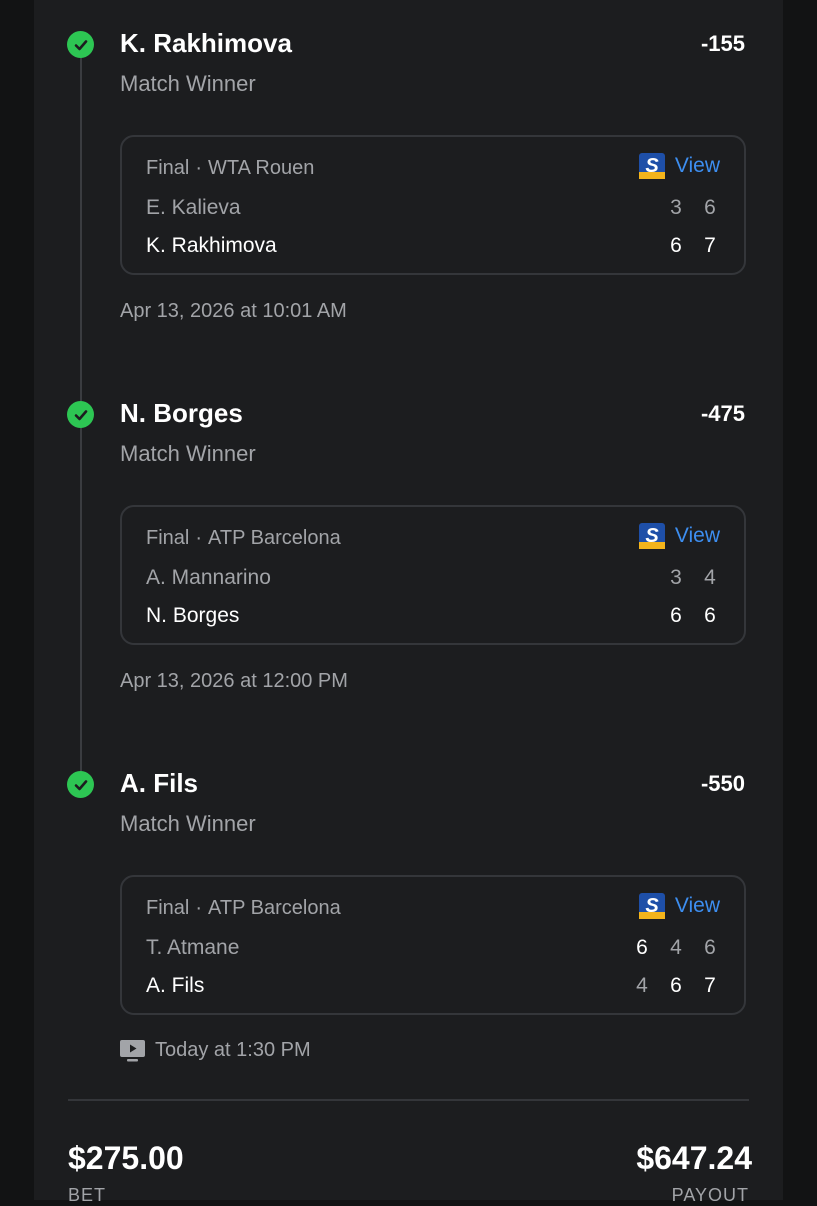 The image size is (817, 1206). Describe the element at coordinates (722, 783) in the screenshot. I see `leg-odds: -550` at that location.